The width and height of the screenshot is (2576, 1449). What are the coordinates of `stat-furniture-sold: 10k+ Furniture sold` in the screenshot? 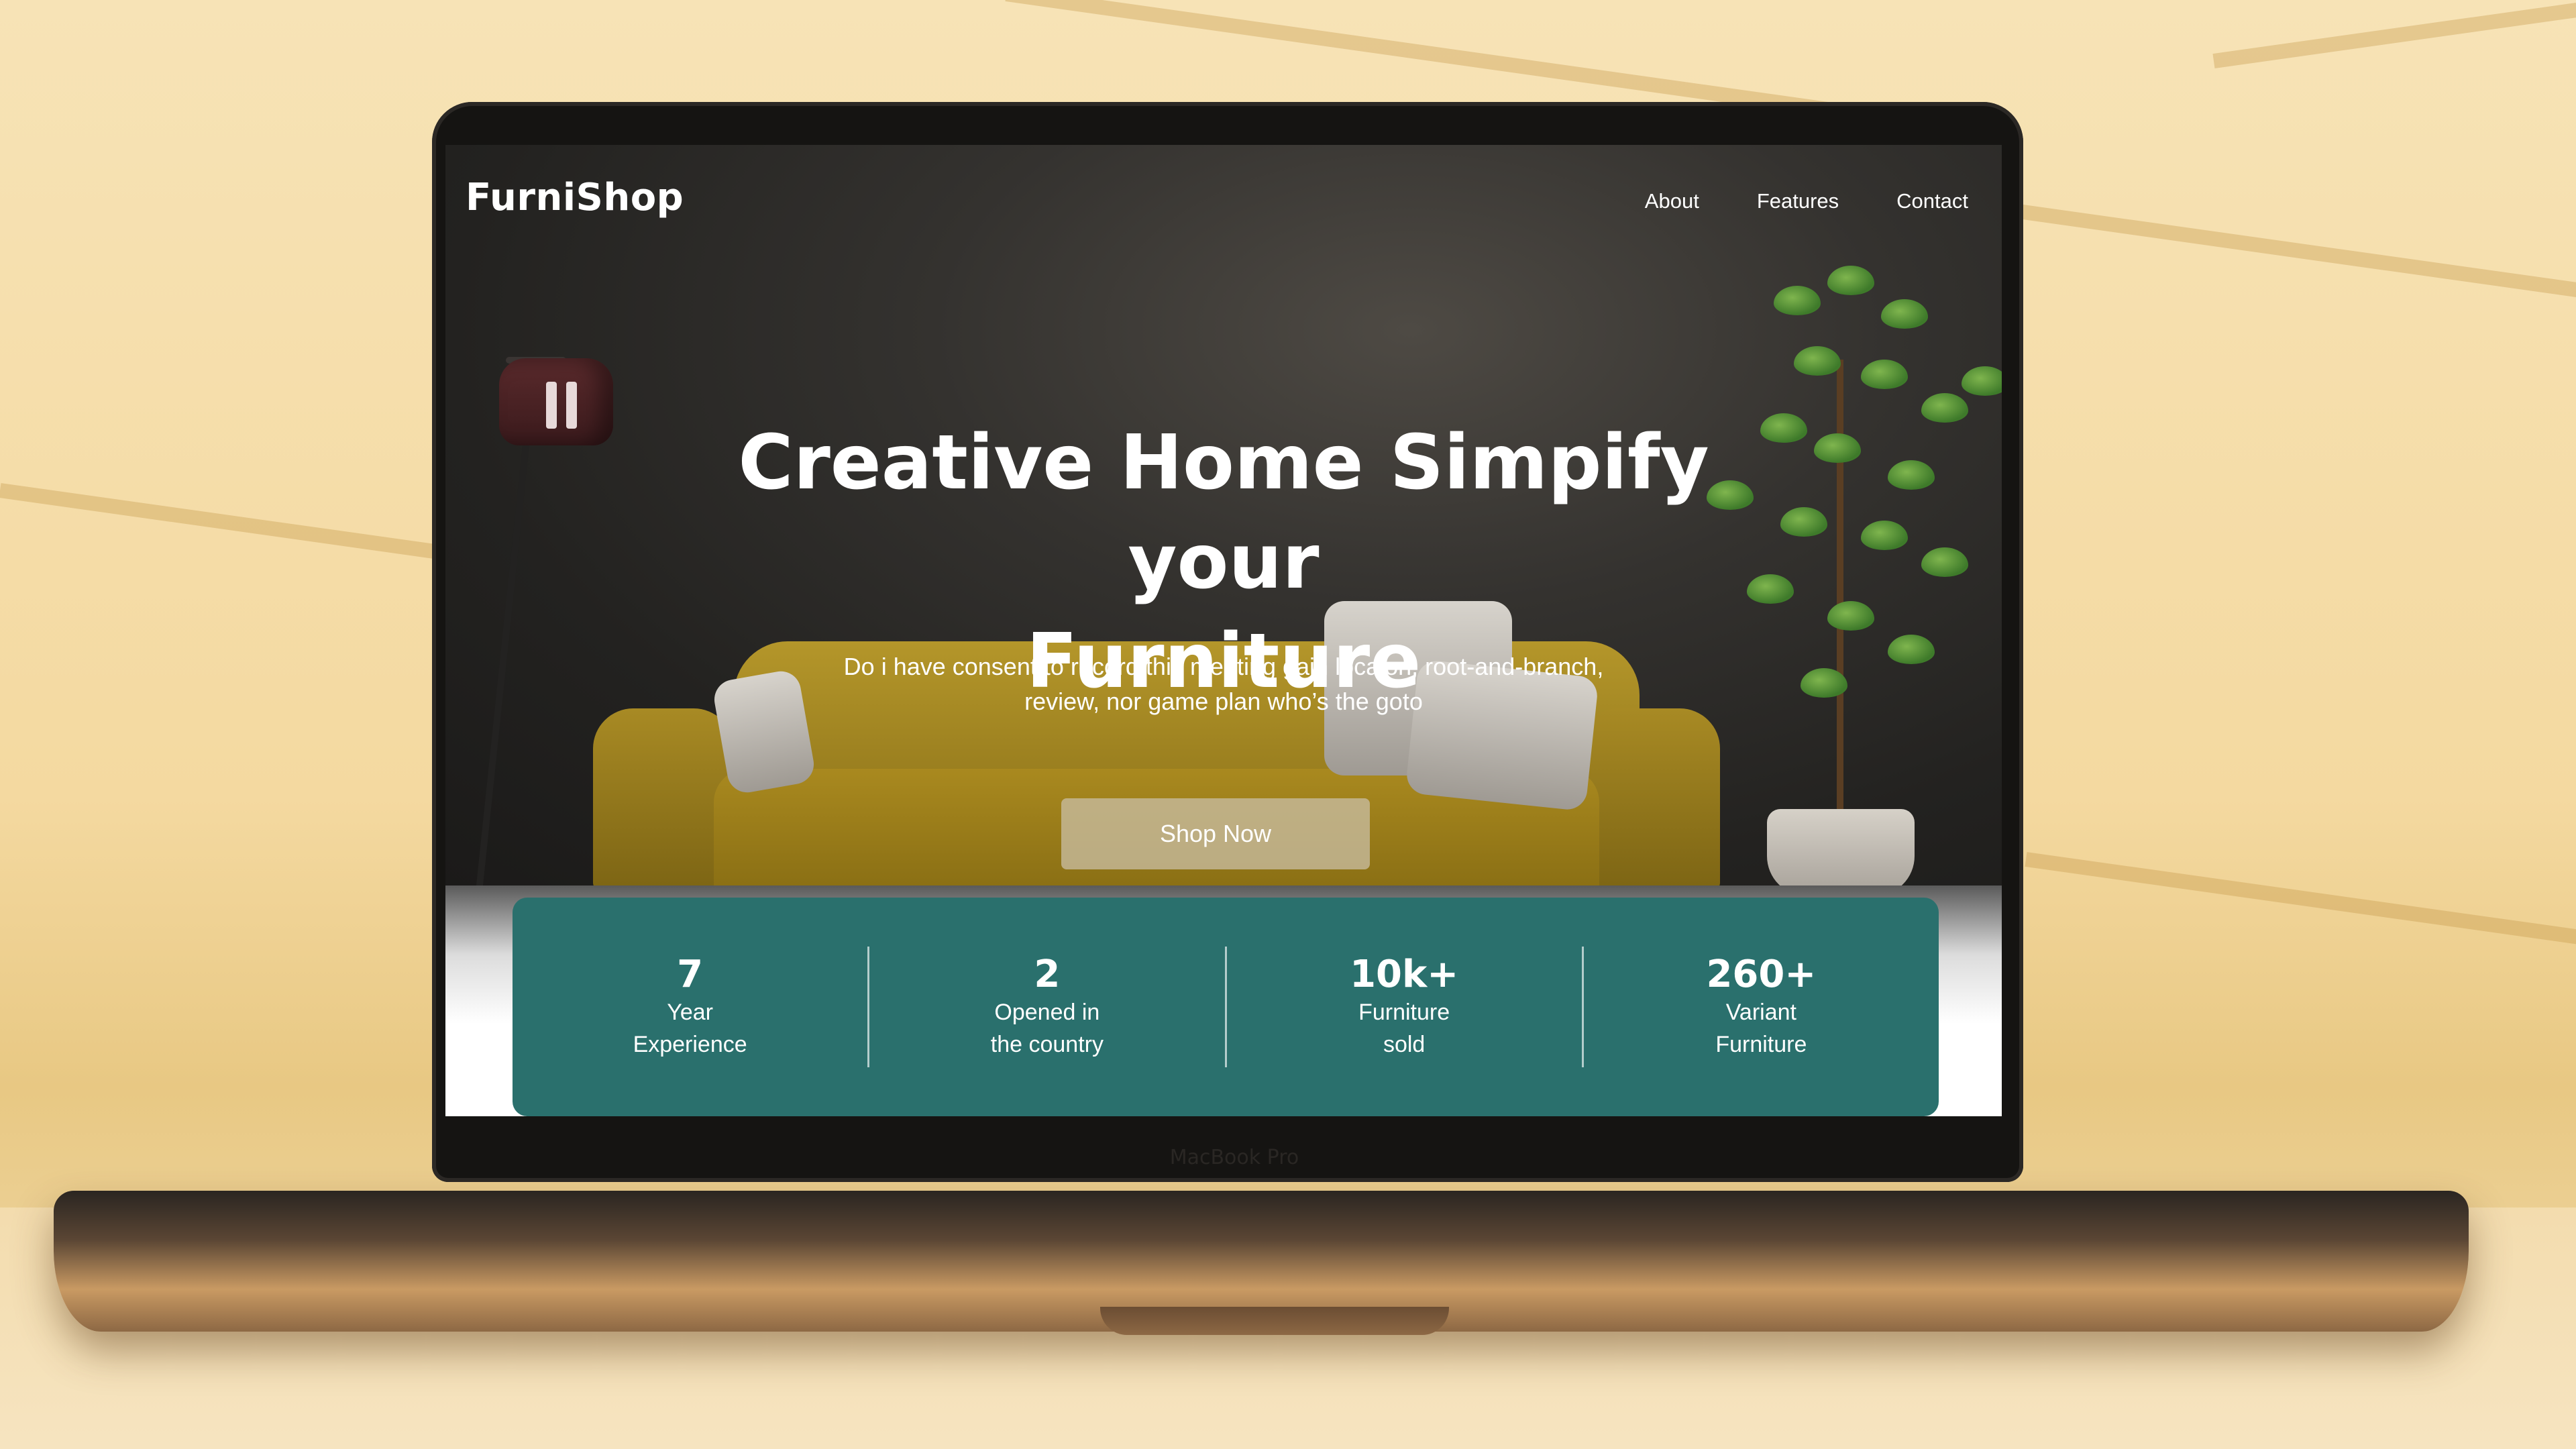 It's located at (1405, 1007).